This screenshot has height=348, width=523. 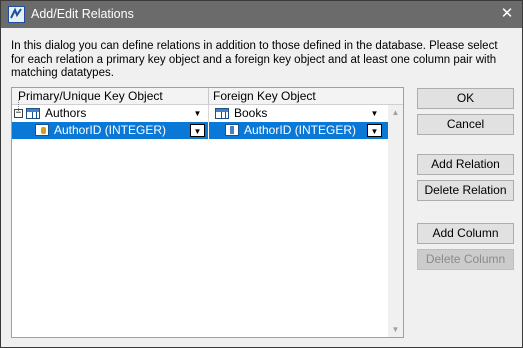 I want to click on column-icon, so click(x=232, y=130).